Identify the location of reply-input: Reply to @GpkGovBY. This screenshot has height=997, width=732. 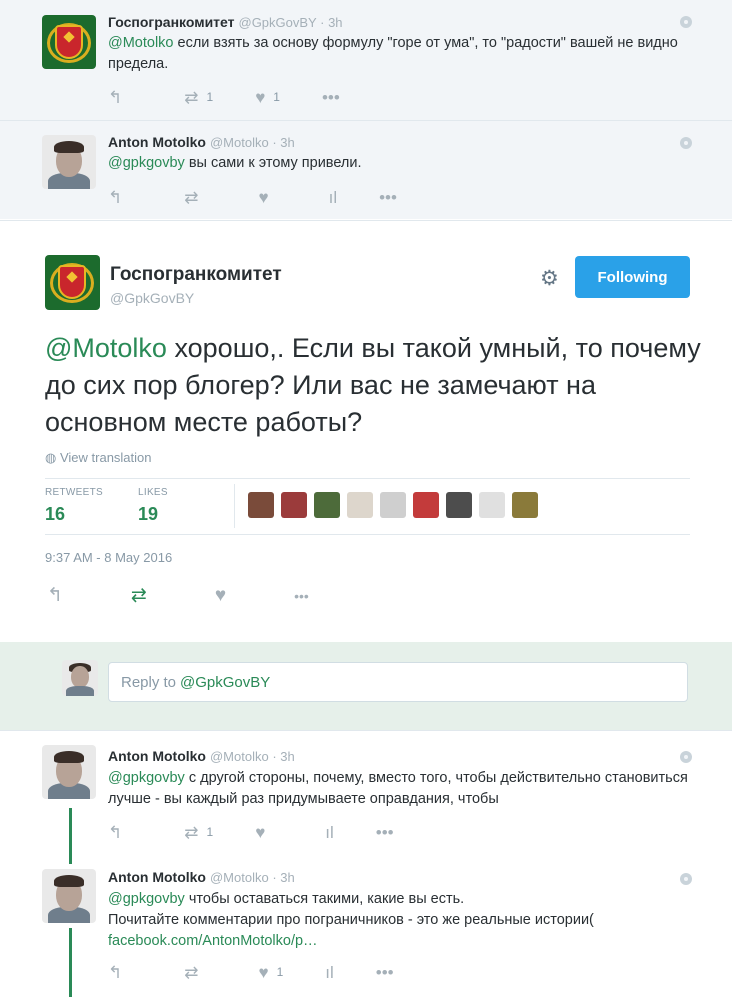
(398, 682).